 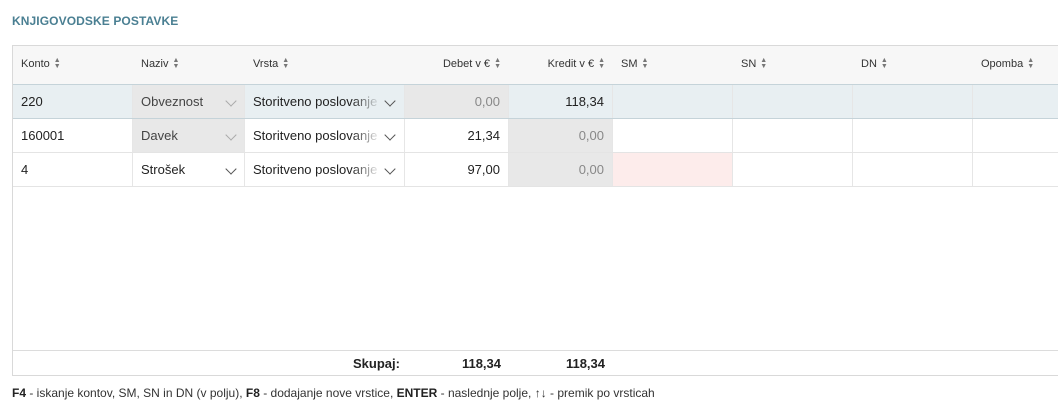 I want to click on naziv-select: Obveznost, so click(x=189, y=101).